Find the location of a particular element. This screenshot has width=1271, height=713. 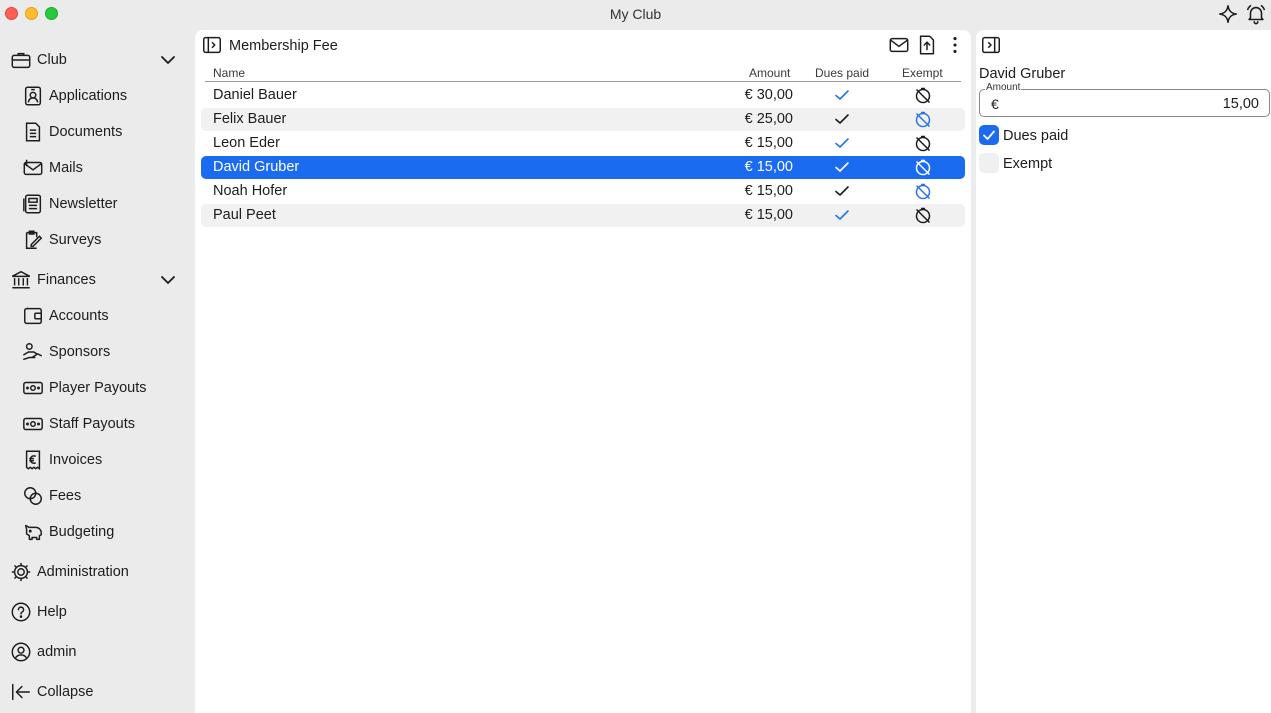

table-row: Paul Peet € 15,00 is located at coordinates (583, 215).